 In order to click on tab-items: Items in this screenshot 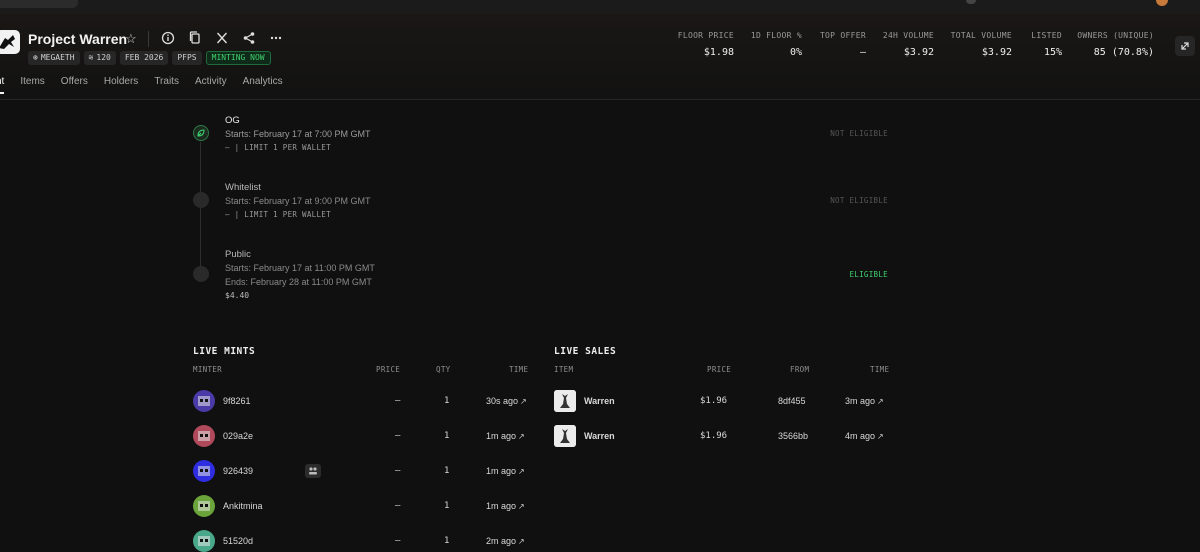, I will do `click(32, 85)`.